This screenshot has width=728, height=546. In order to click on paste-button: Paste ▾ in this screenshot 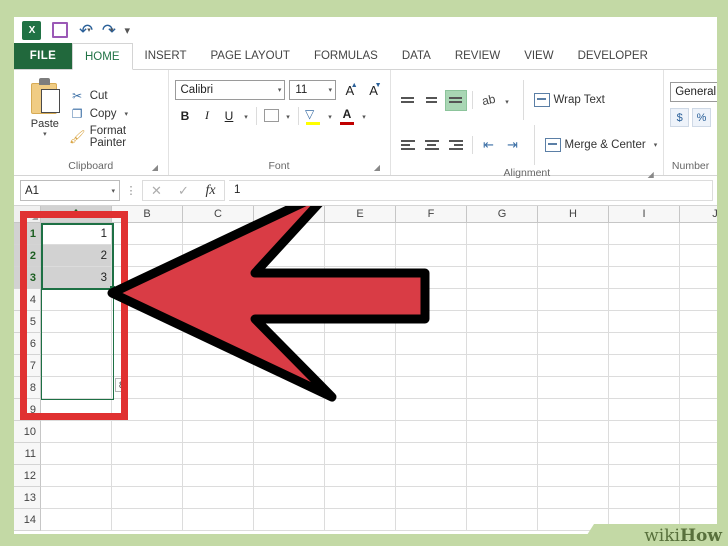, I will do `click(45, 116)`.